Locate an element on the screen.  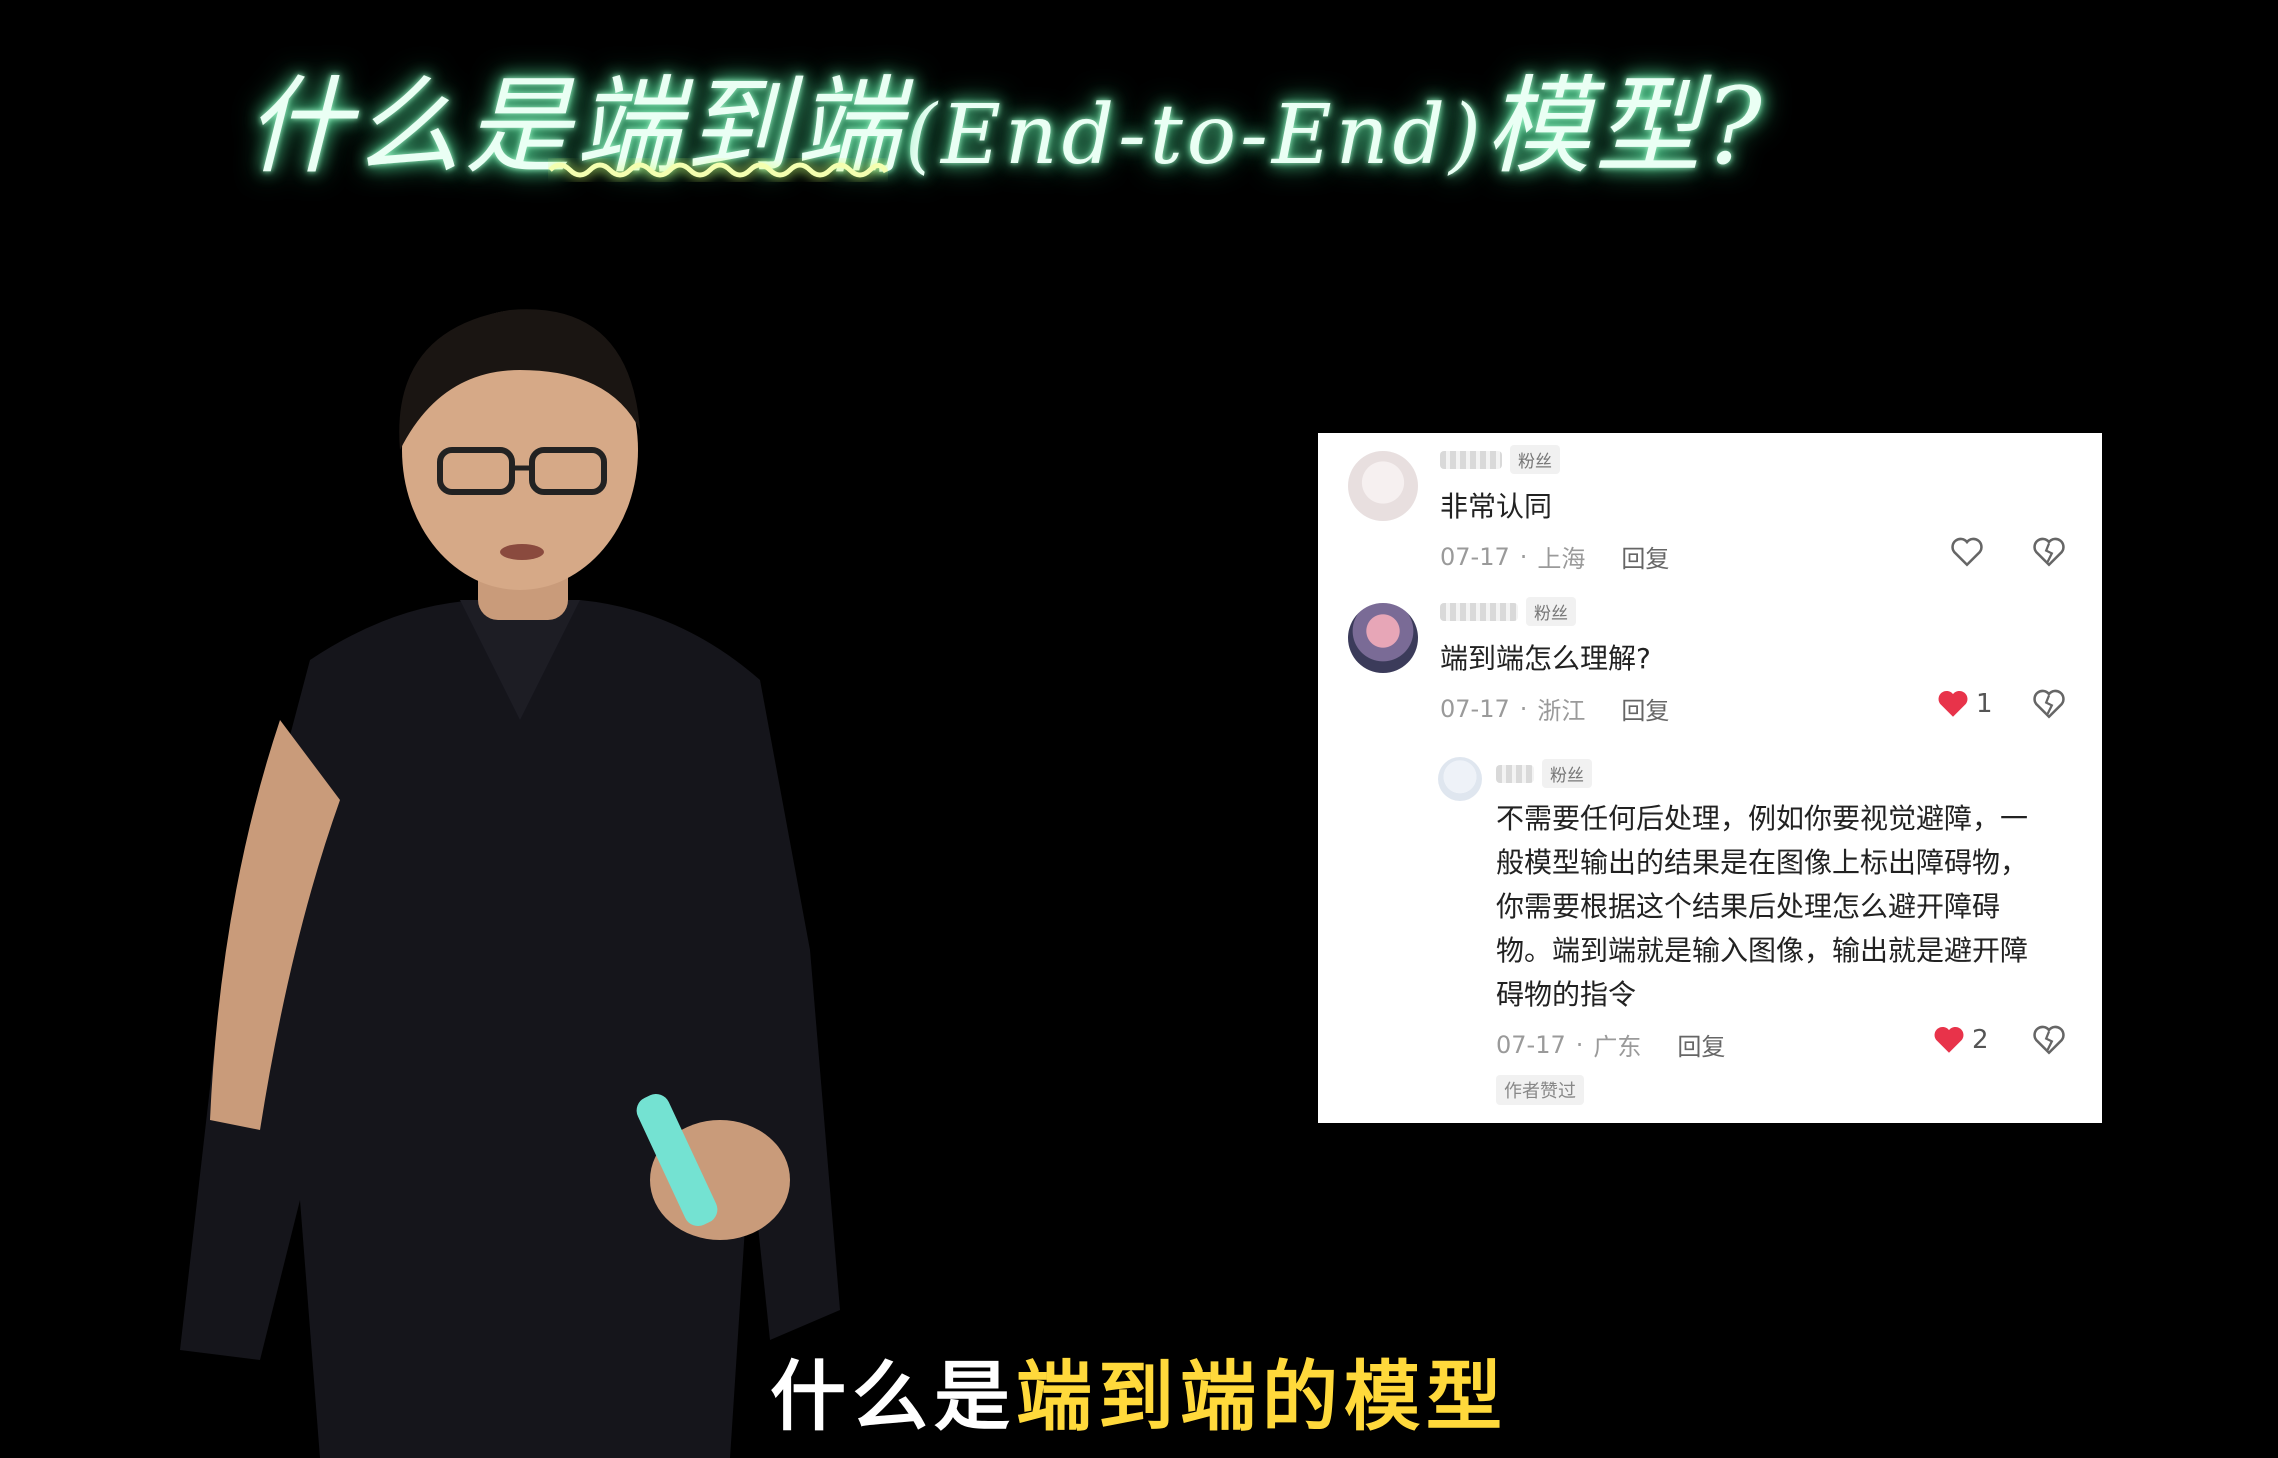
comment-item: 粉丝 端到端怎么理解? 07-17 · 浙江 回复 1 is located at coordinates (1710, 673).